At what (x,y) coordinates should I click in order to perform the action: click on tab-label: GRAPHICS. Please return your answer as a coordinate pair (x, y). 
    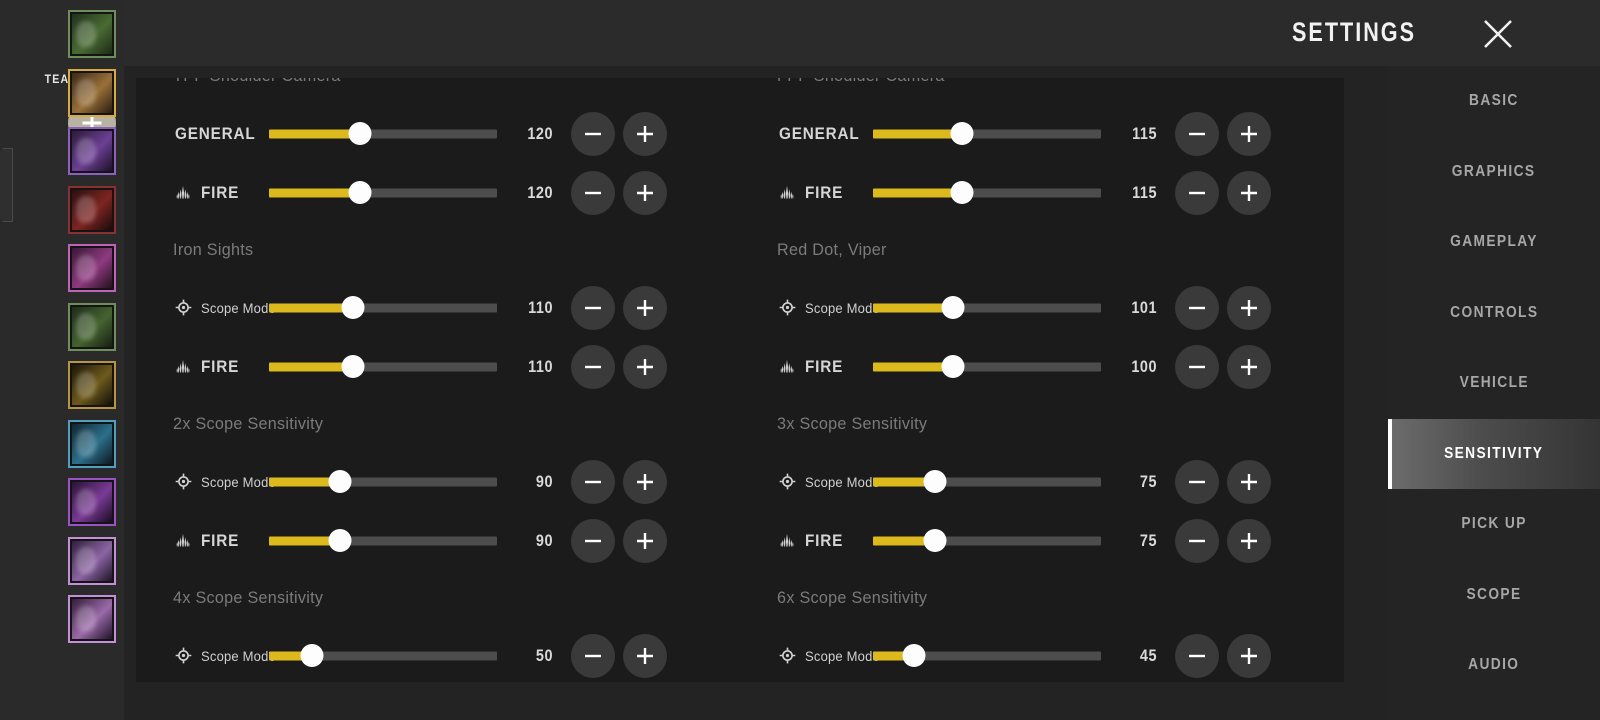
    Looking at the image, I should click on (1494, 171).